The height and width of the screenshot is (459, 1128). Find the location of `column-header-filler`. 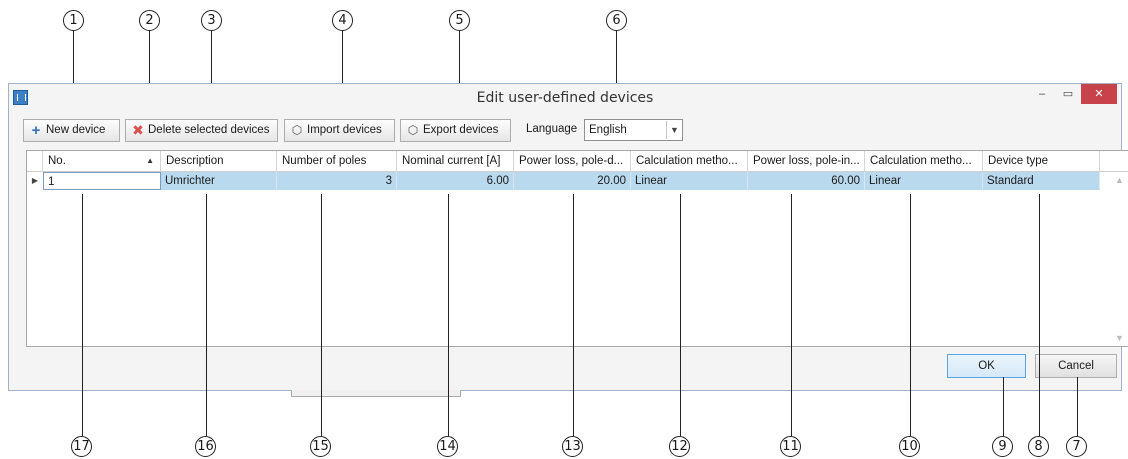

column-header-filler is located at coordinates (1114, 161).